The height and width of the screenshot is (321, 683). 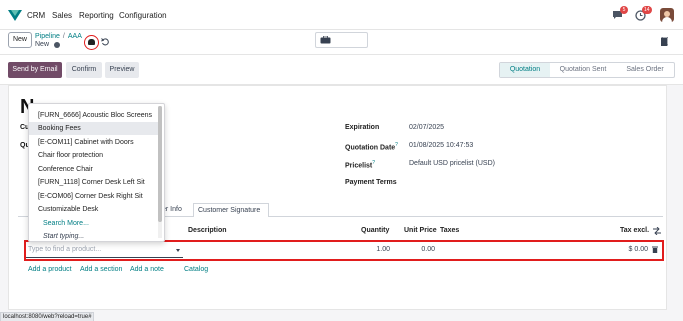 What do you see at coordinates (374, 163) in the screenshot?
I see `pricelist-help-icon: ?` at bounding box center [374, 163].